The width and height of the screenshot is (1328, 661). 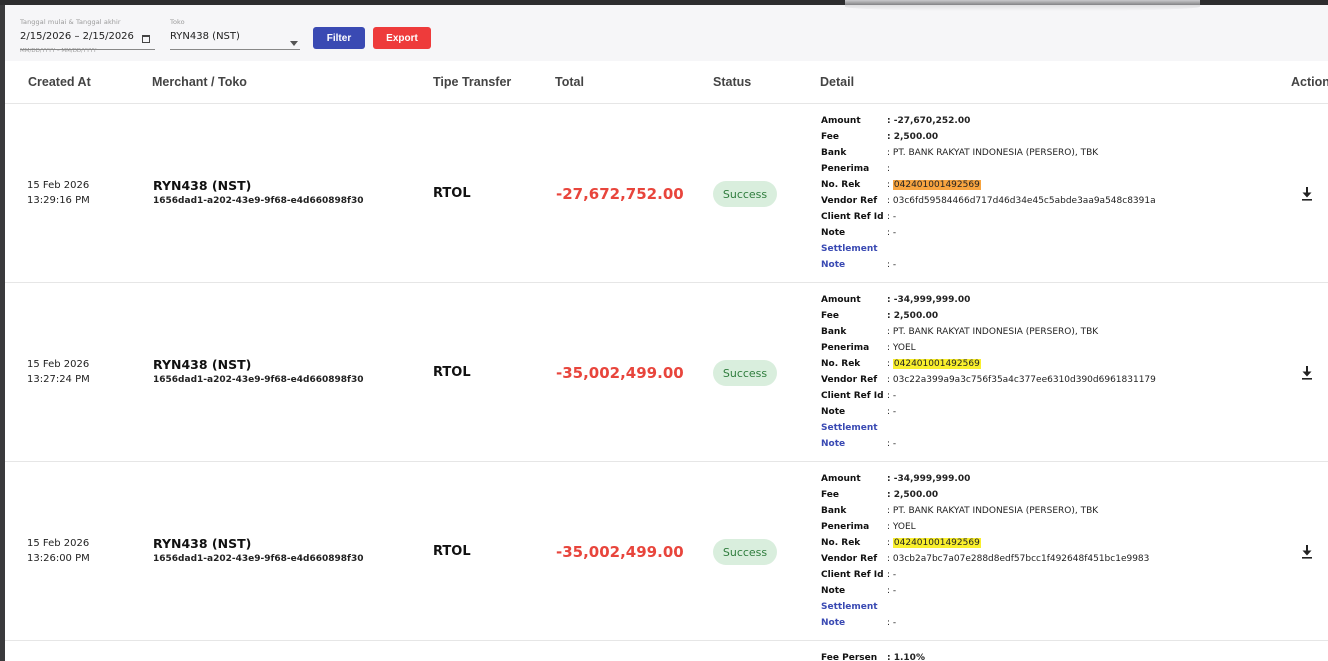 What do you see at coordinates (58, 551) in the screenshot?
I see `created-at: 15 Feb 2026 13:26:00 PM` at bounding box center [58, 551].